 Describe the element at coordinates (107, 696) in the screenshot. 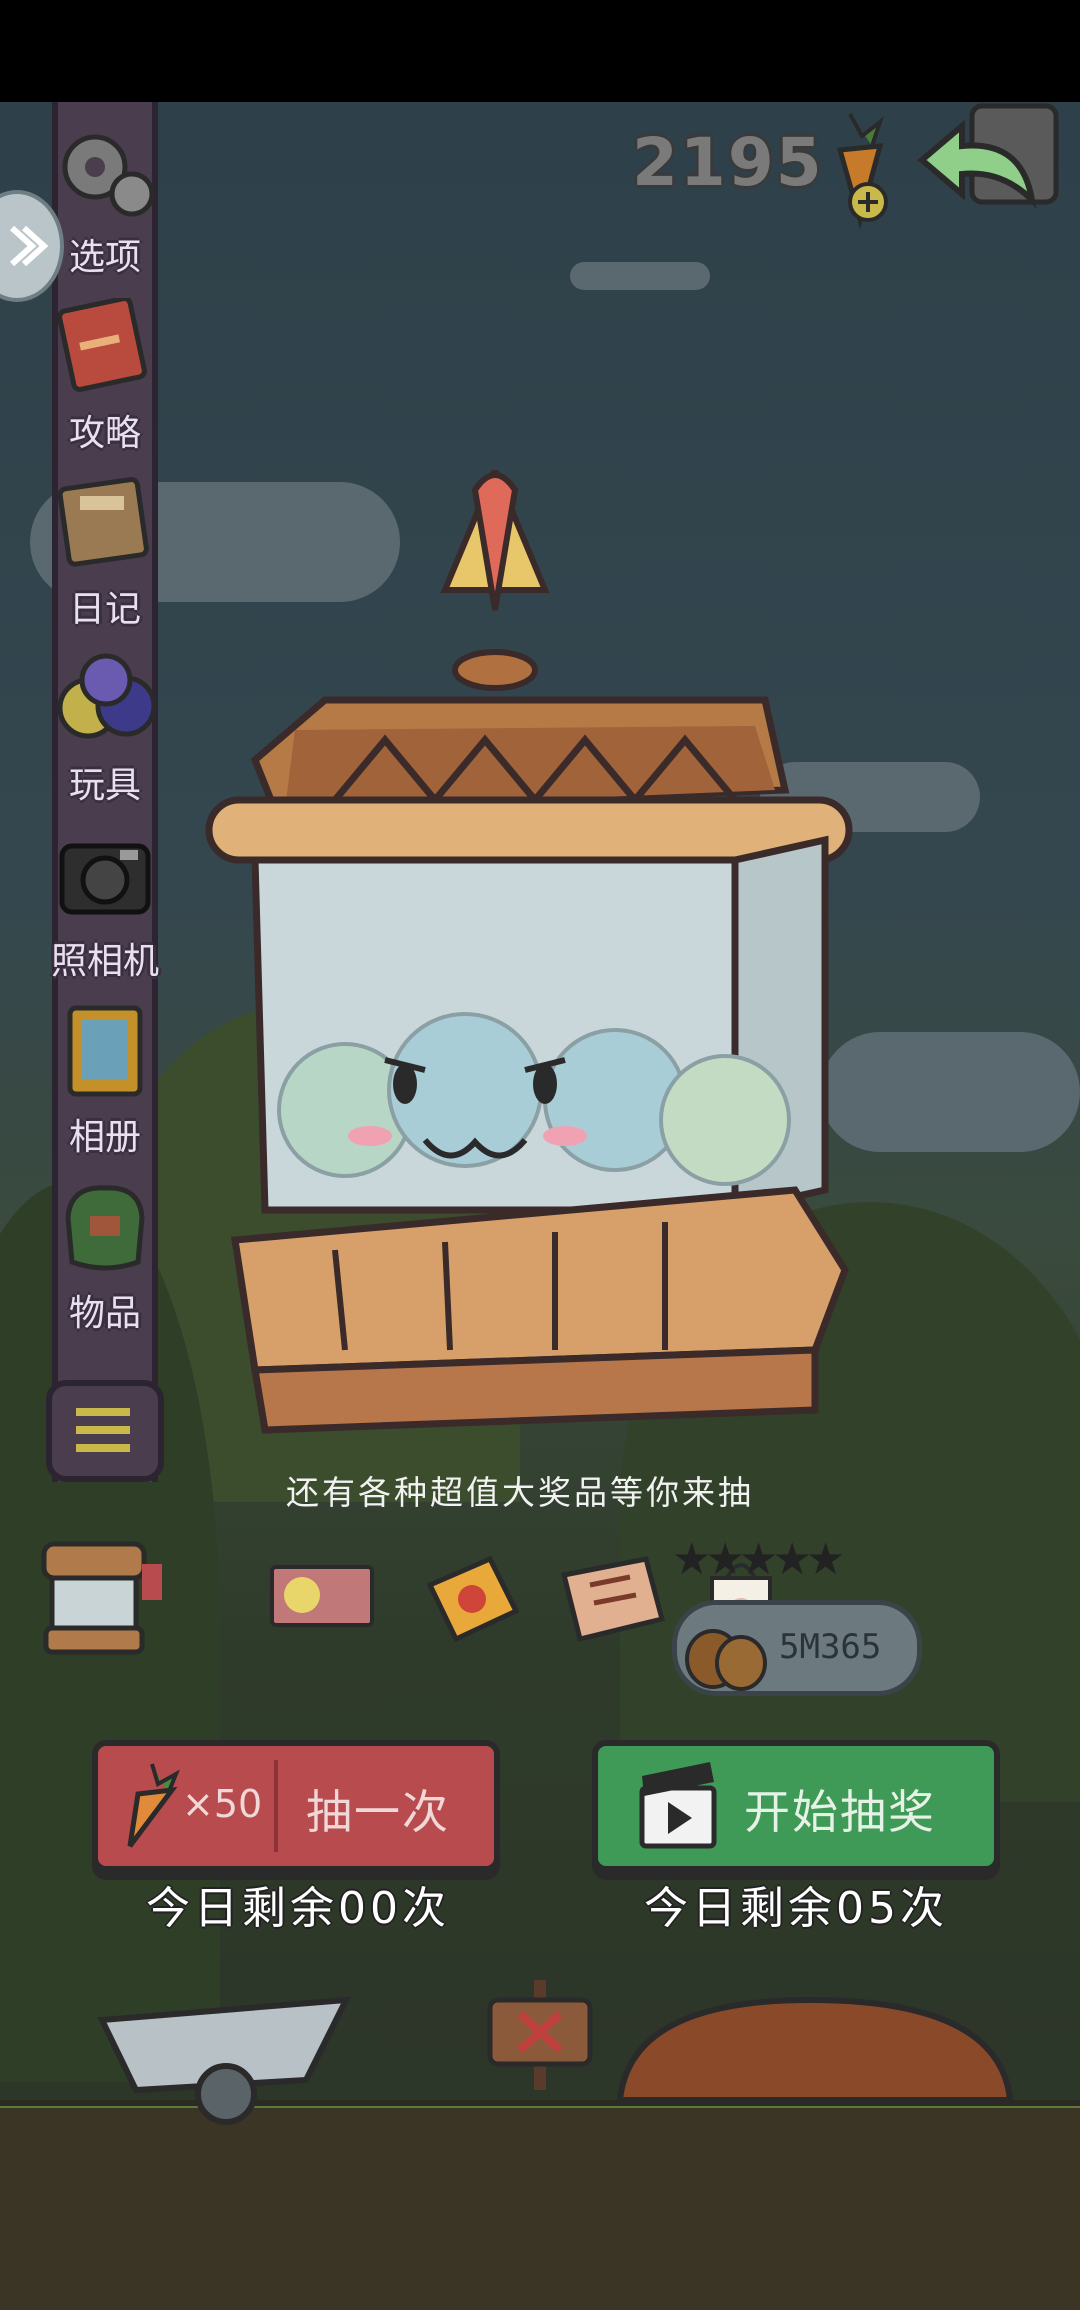

I see `toys-icon` at that location.